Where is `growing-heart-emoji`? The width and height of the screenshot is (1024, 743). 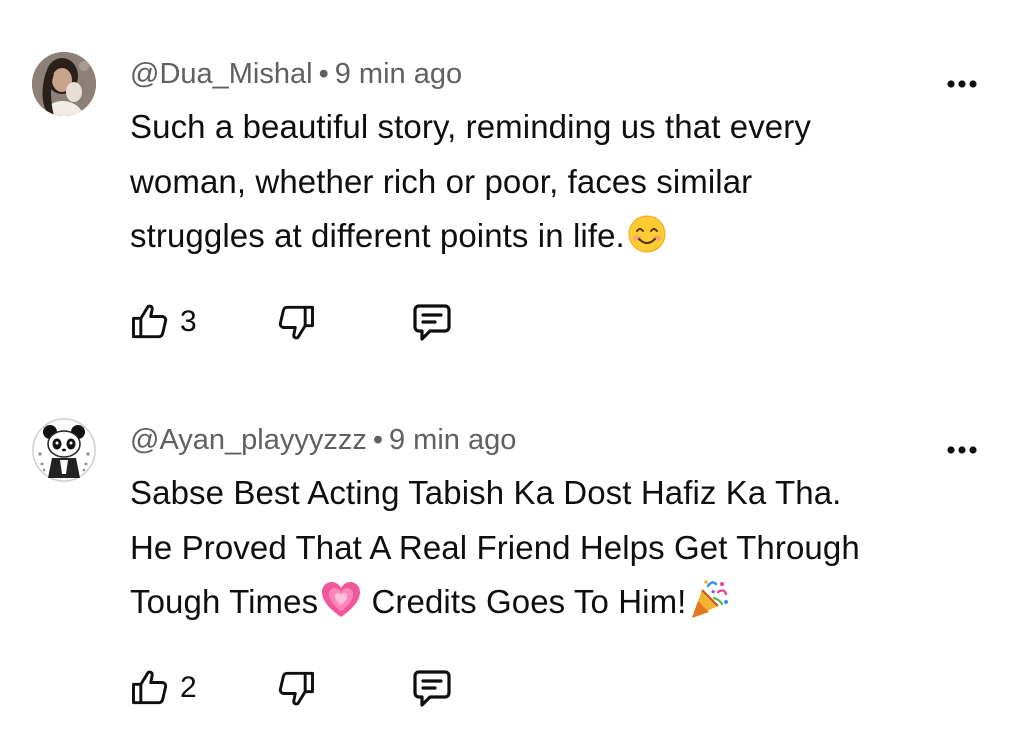
growing-heart-emoji is located at coordinates (341, 608).